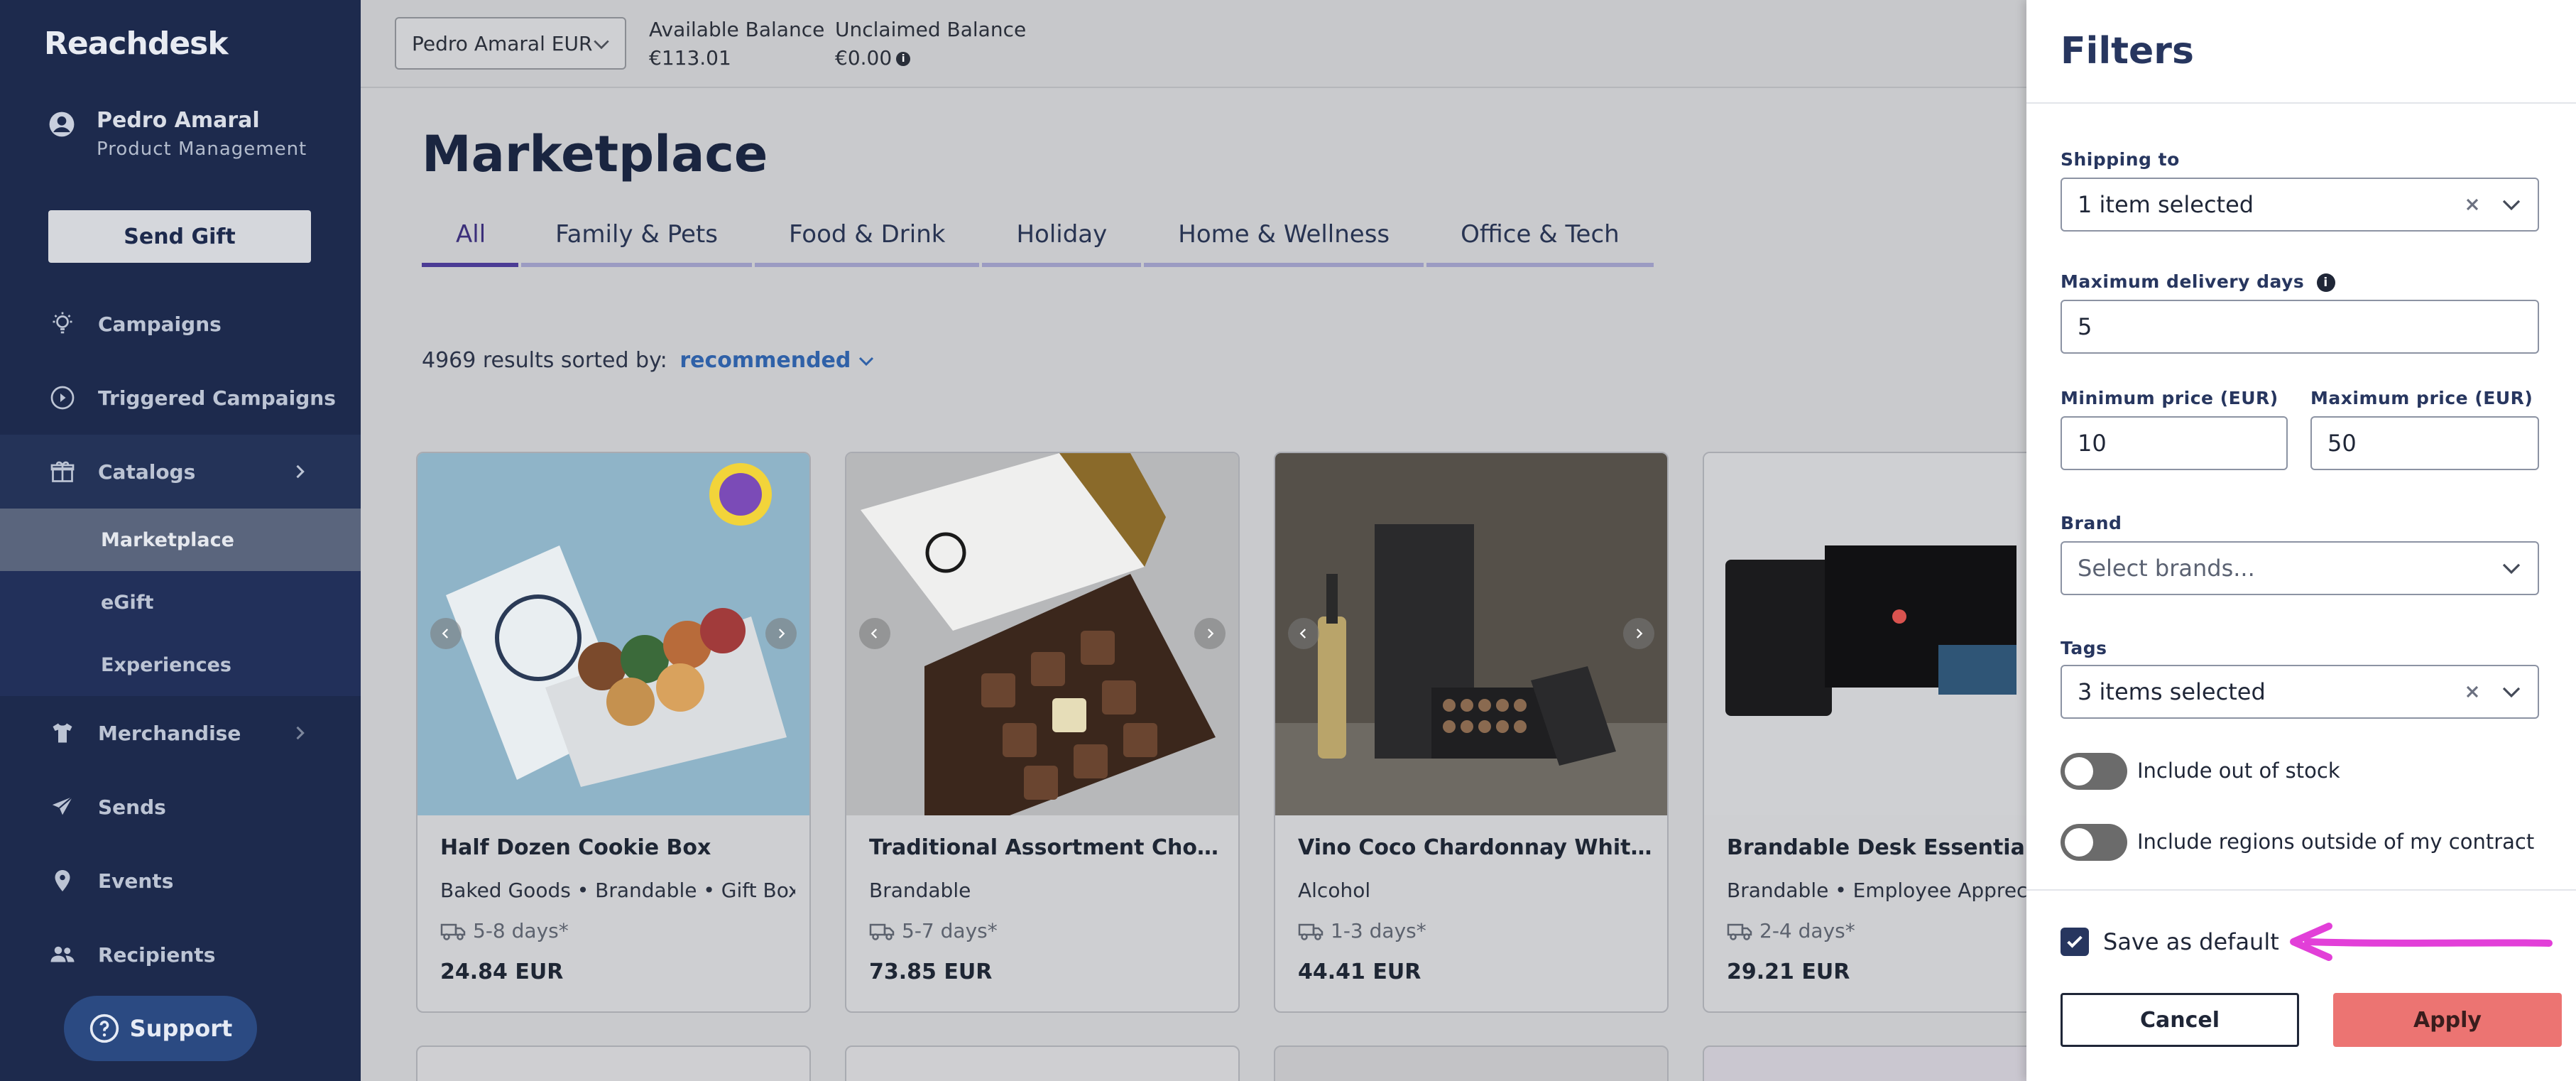  What do you see at coordinates (180, 665) in the screenshot?
I see `sidebar-subitem-experiences: Experiences` at bounding box center [180, 665].